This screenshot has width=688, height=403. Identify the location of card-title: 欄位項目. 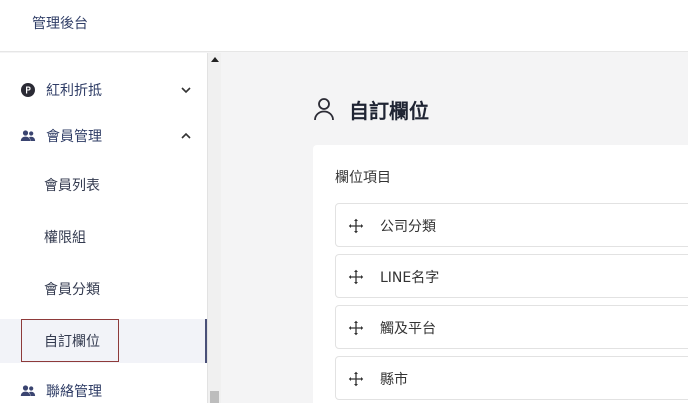
(363, 178).